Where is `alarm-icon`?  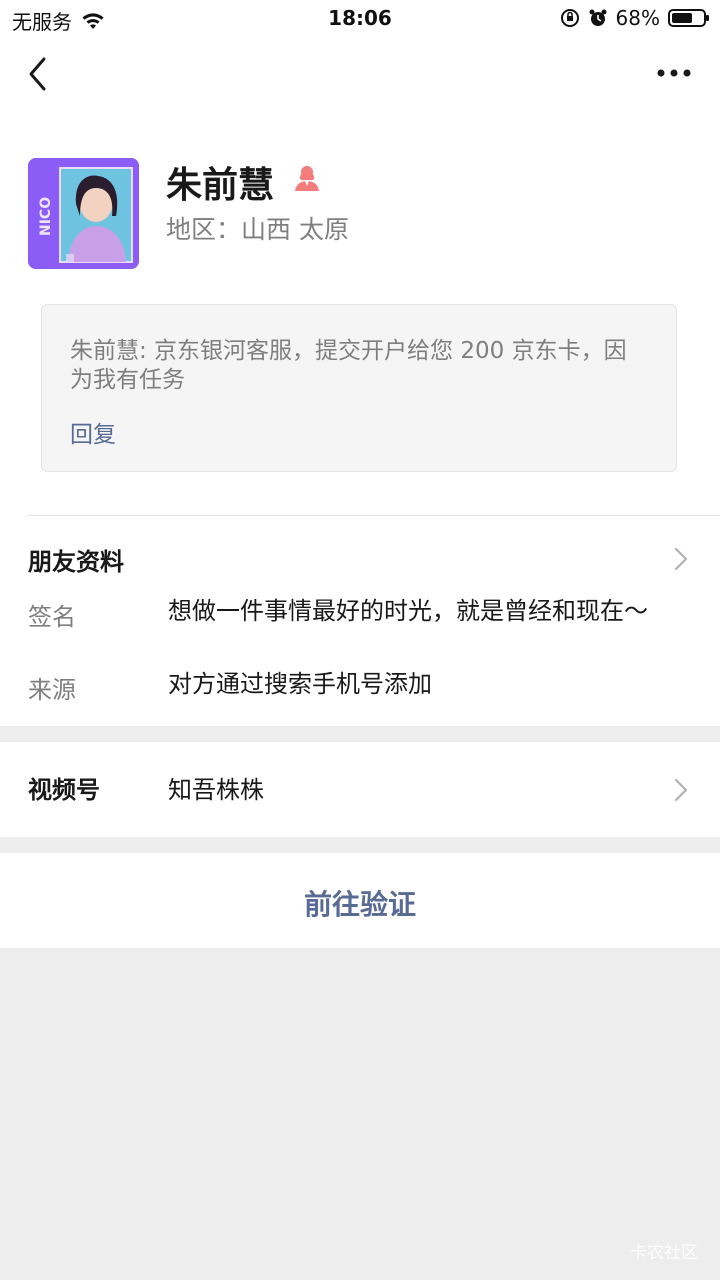 alarm-icon is located at coordinates (598, 17).